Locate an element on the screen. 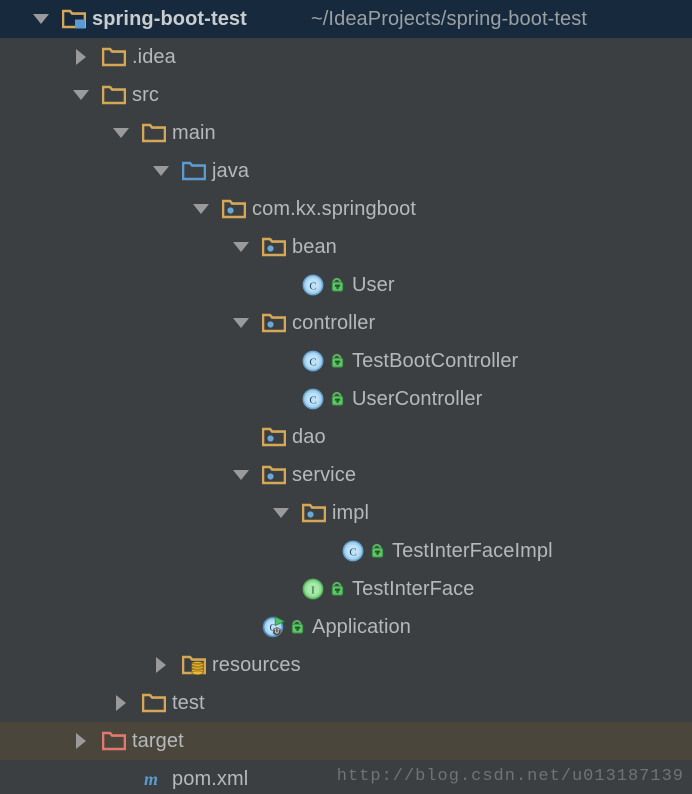 The height and width of the screenshot is (794, 692). tree-row-label: bean is located at coordinates (314, 247).